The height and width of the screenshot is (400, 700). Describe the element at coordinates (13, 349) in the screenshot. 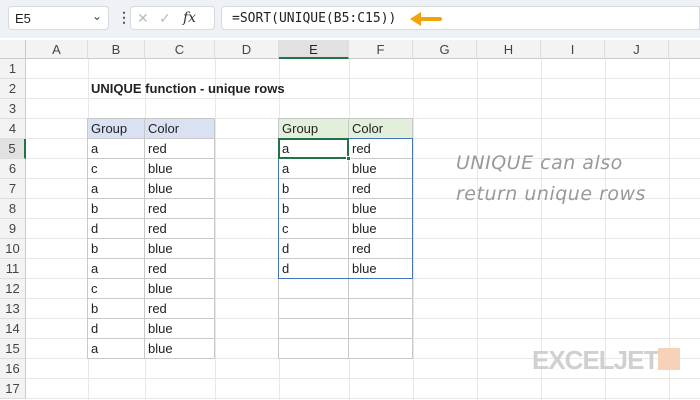

I see `row-header-15: 15` at that location.